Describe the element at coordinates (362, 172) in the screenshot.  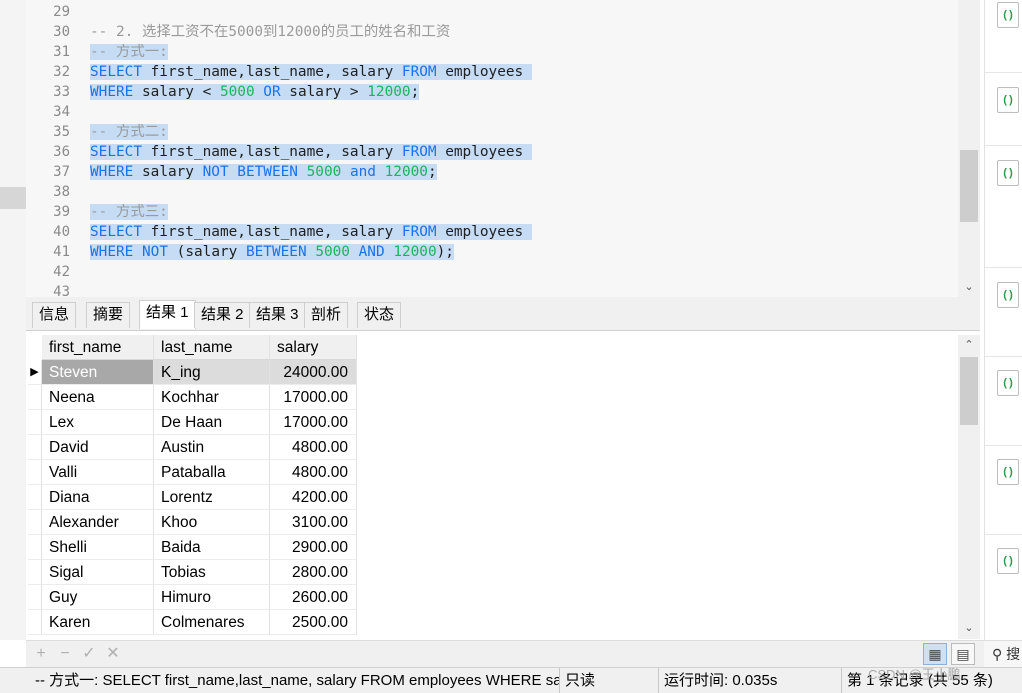
I see `code-token: and` at that location.